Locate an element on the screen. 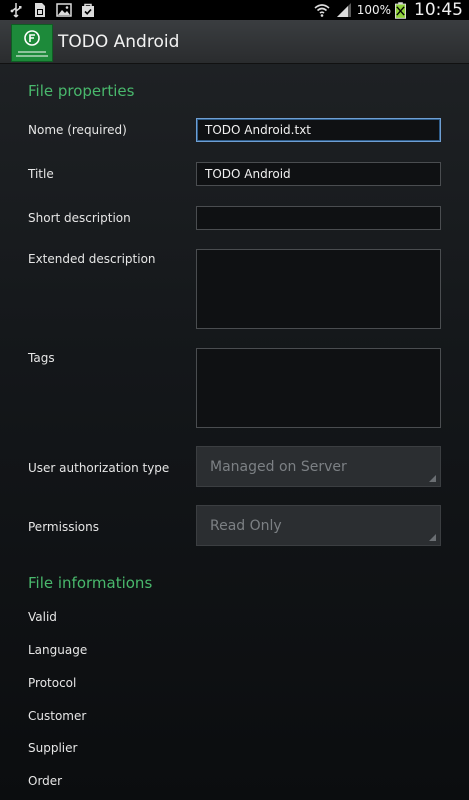 Image resolution: width=469 pixels, height=800 pixels. title-label: Title is located at coordinates (41, 174).